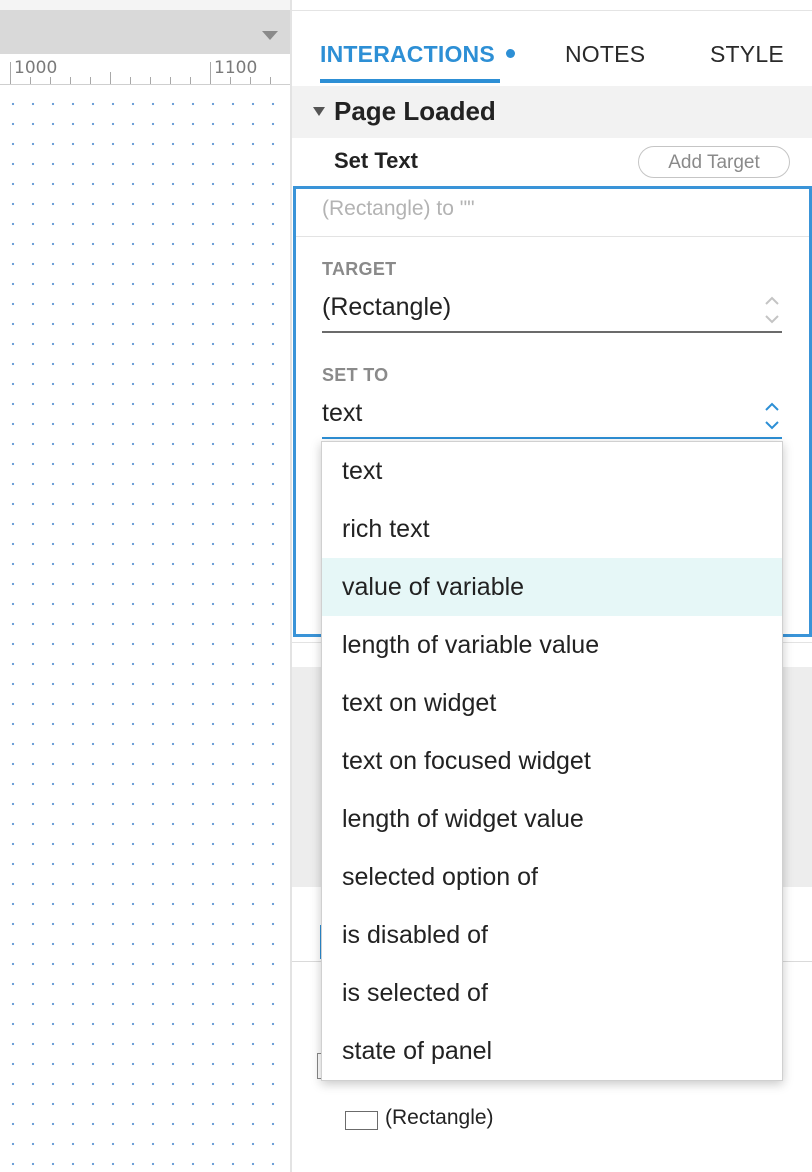  What do you see at coordinates (552, 819) in the screenshot?
I see `dropdown-option-length-of-widget-value: length of widget value` at bounding box center [552, 819].